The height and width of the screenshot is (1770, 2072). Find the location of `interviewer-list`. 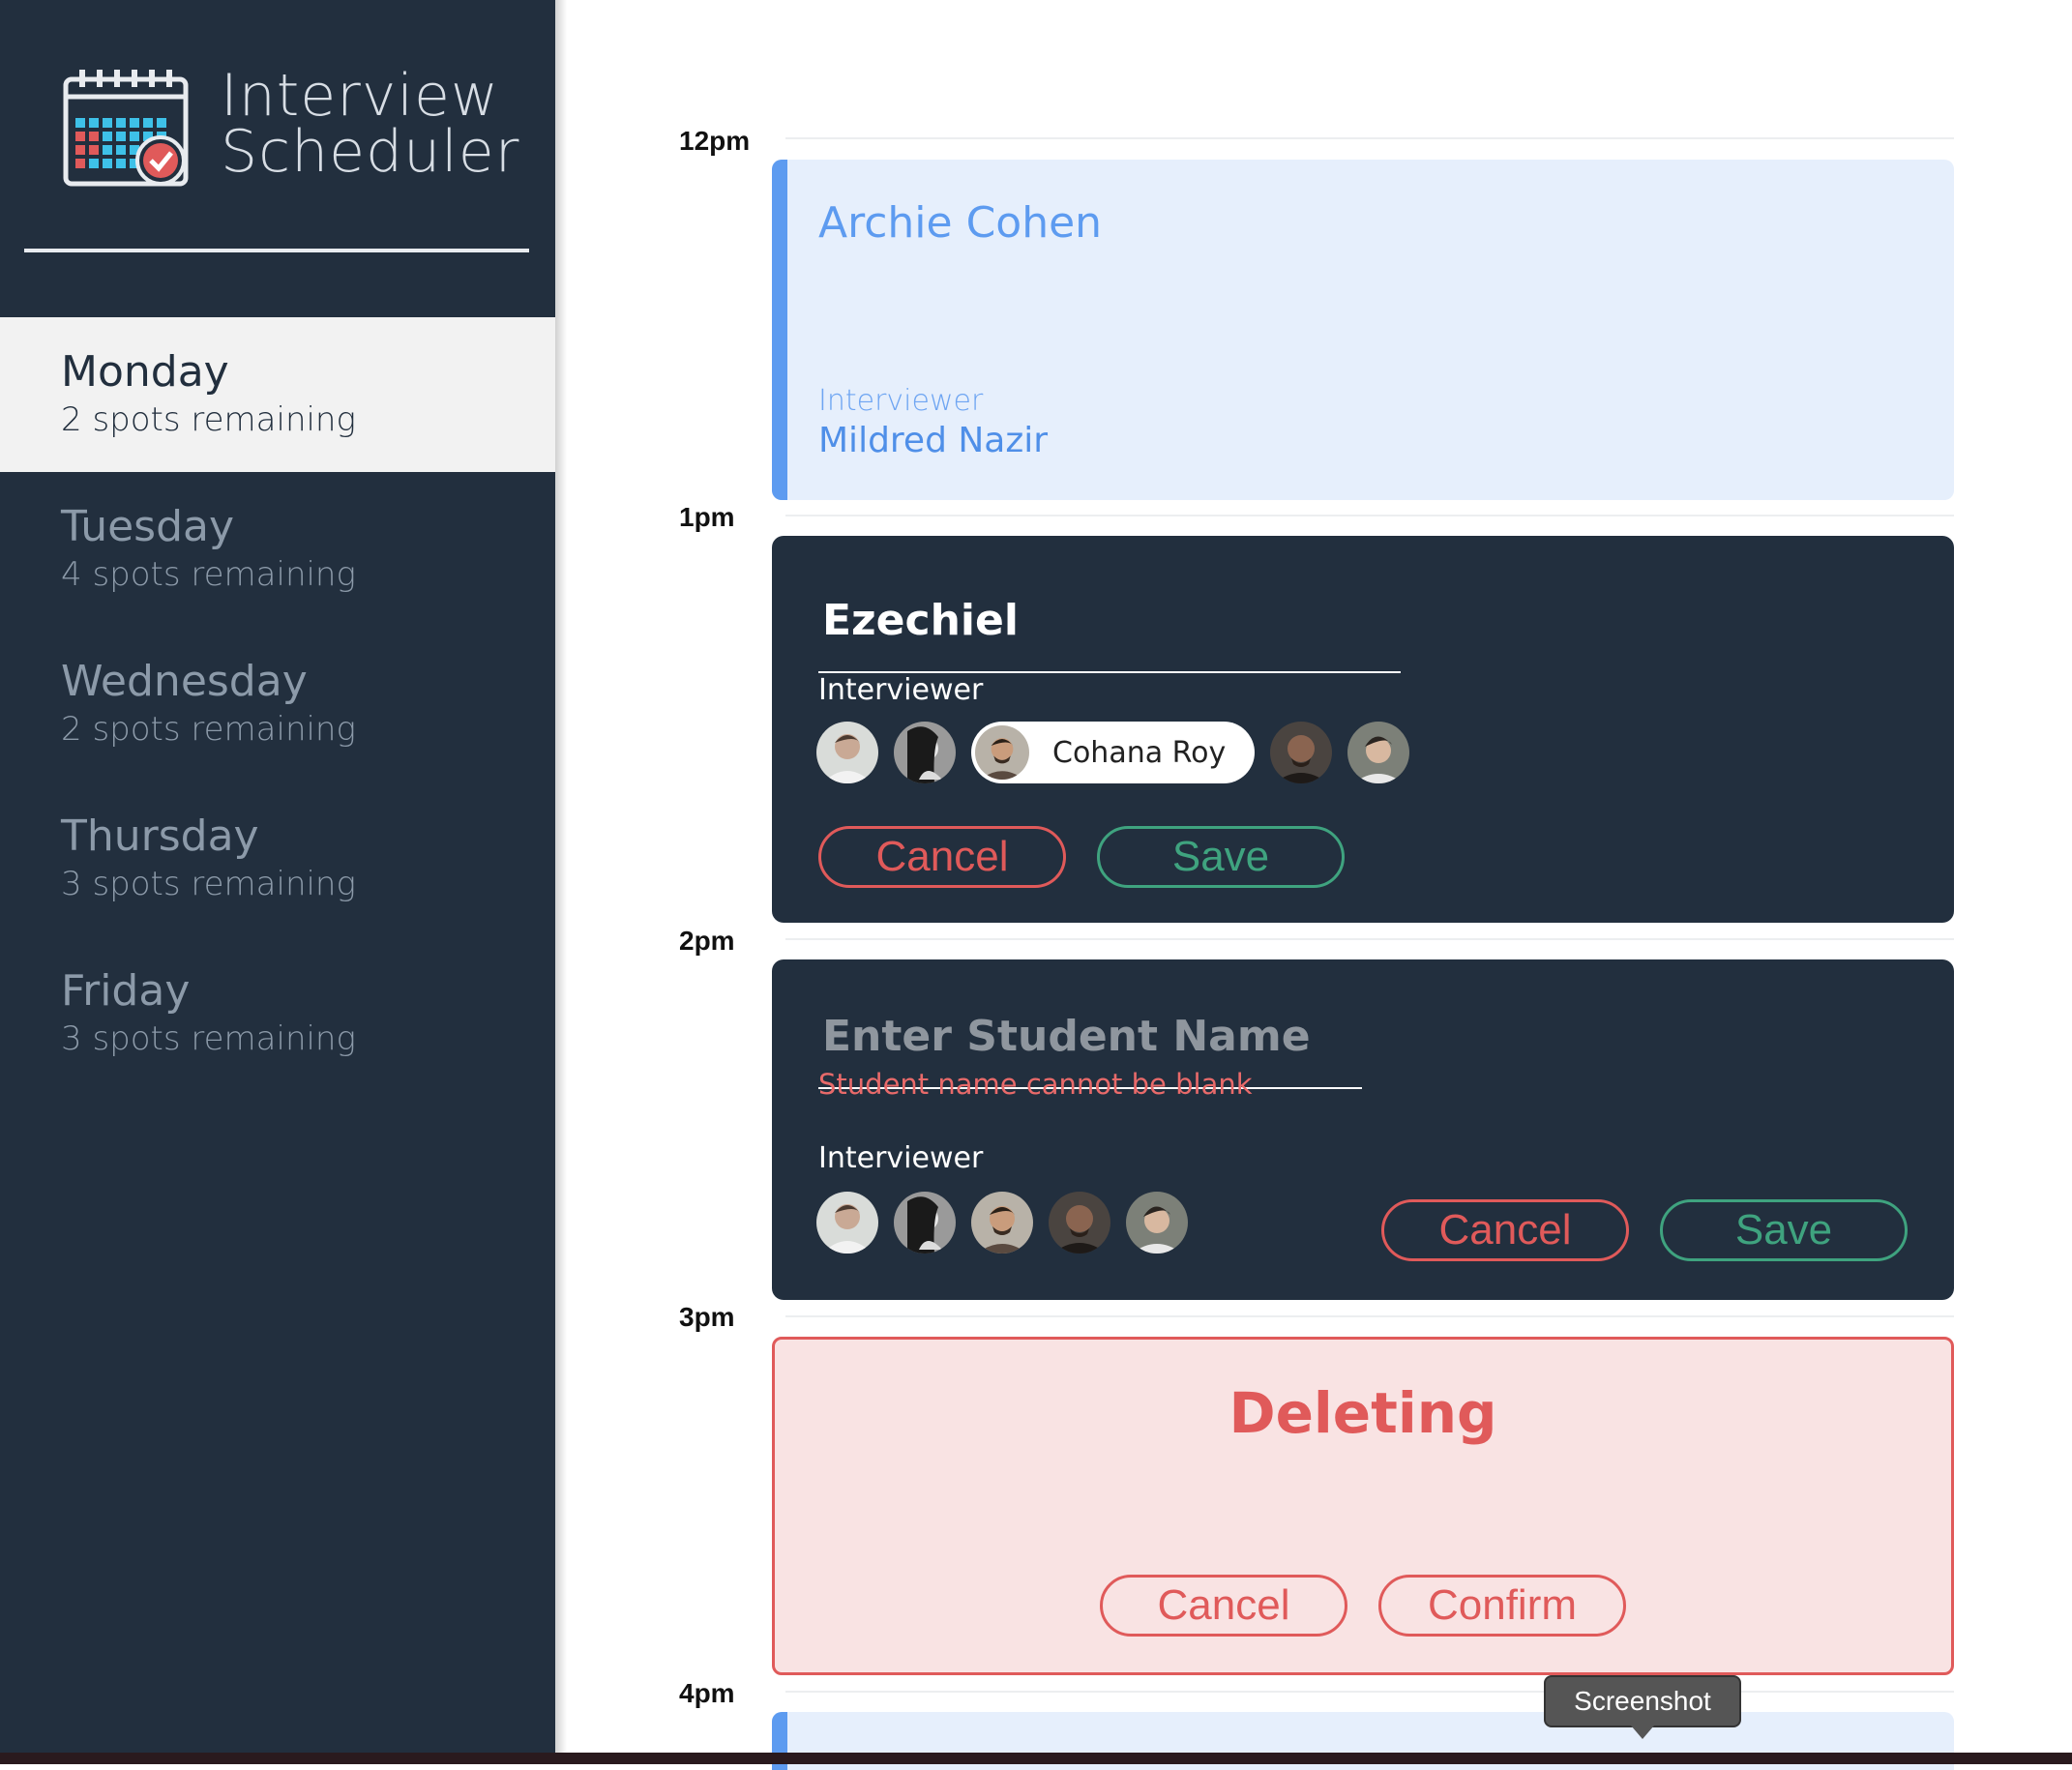

interviewer-list is located at coordinates (1010, 1223).